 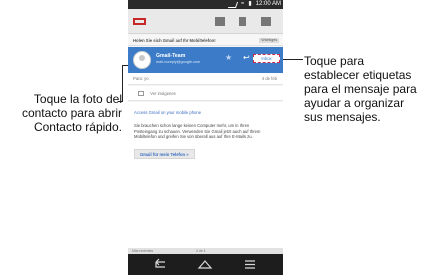 What do you see at coordinates (292, 59) in the screenshot?
I see `leader-line-right` at bounding box center [292, 59].